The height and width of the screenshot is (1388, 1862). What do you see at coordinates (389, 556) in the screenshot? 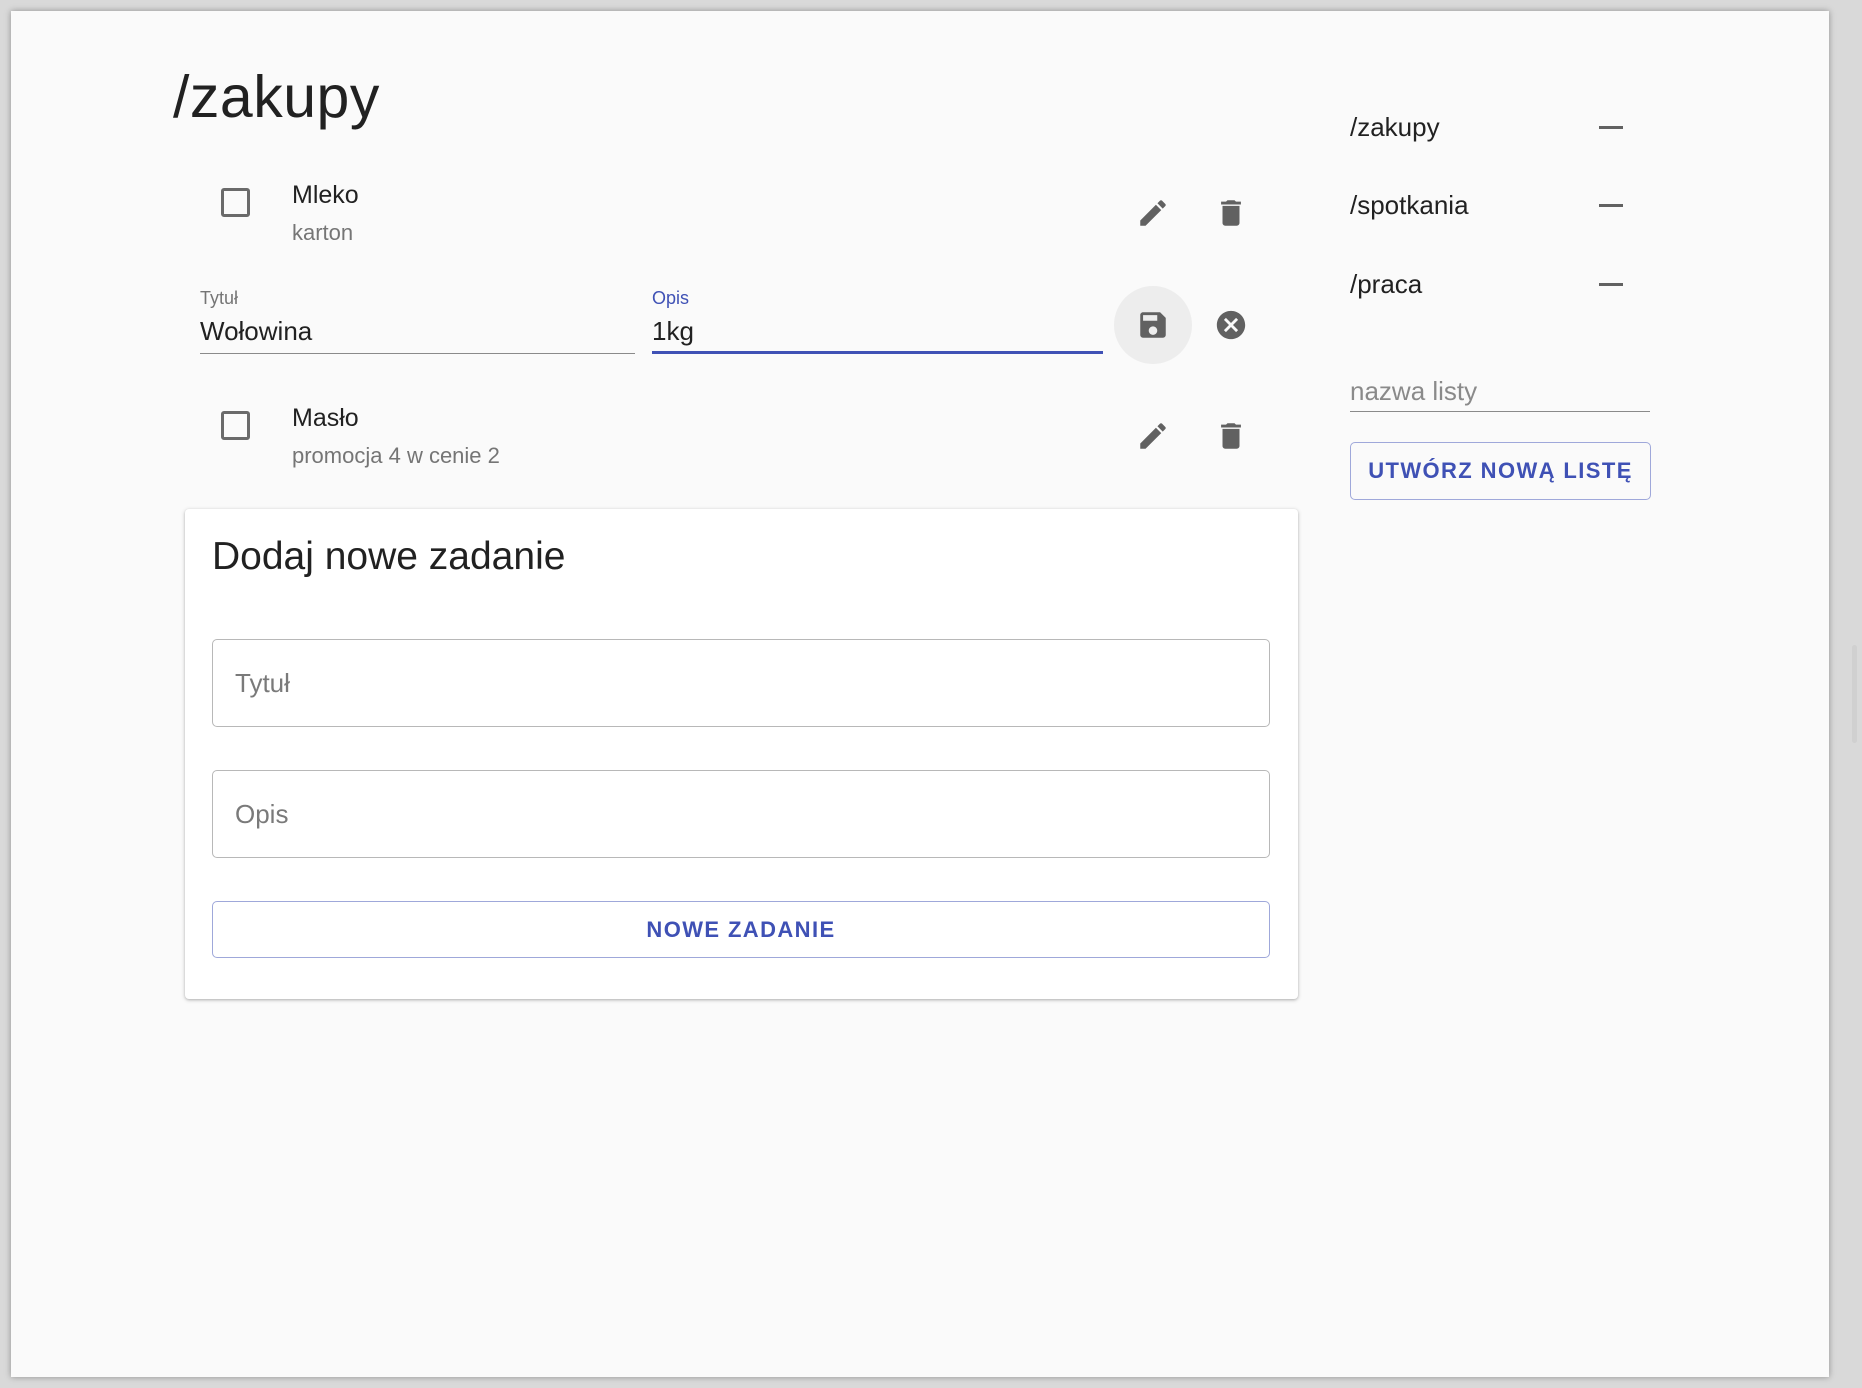
I see `new-task-heading: Dodaj nowe zadanie` at bounding box center [389, 556].